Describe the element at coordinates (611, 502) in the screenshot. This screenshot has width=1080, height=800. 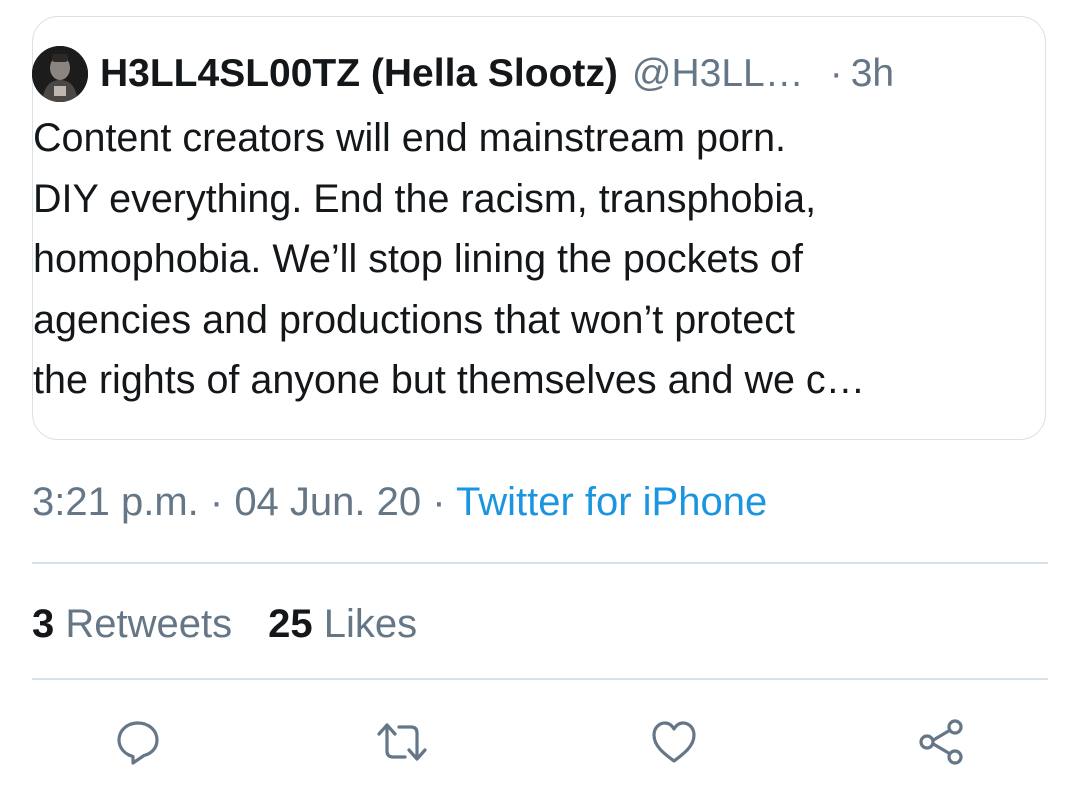
I see `tweet-source-link: Twitter for iPhone` at that location.